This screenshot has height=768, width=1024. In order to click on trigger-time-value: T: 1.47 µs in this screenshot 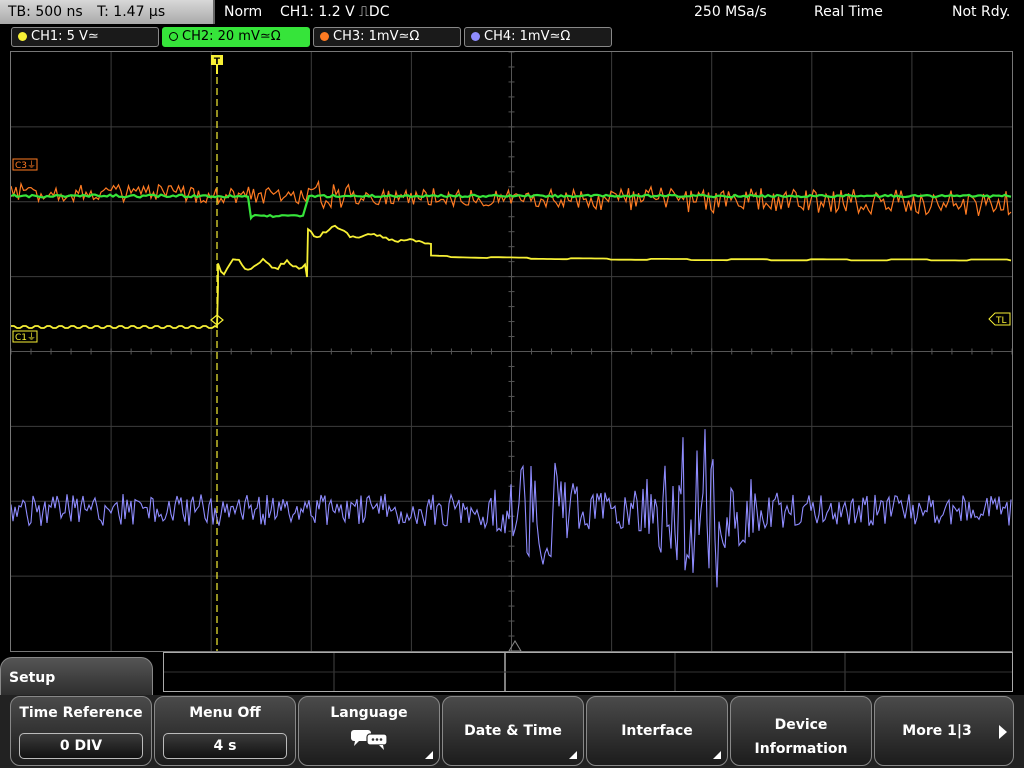, I will do `click(131, 12)`.